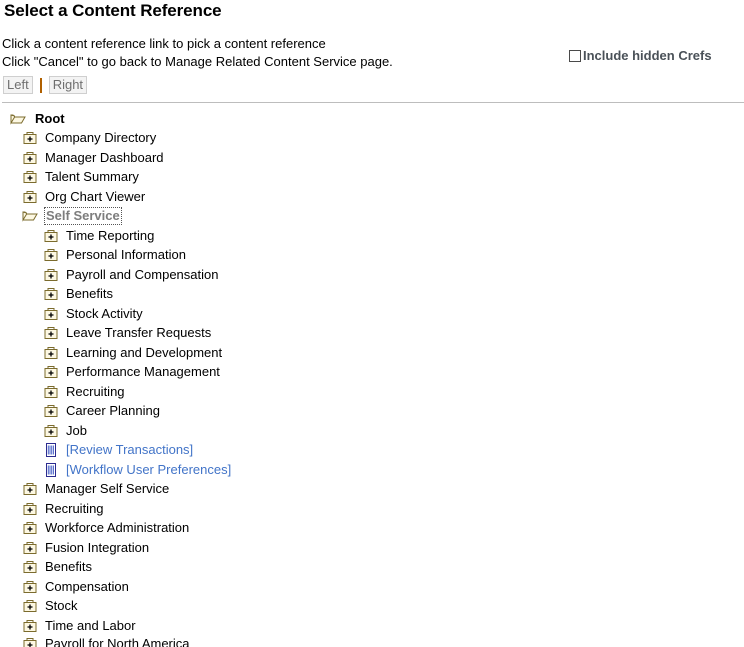  I want to click on tree-node-row: [Workflow User Preferences], so click(372, 470).